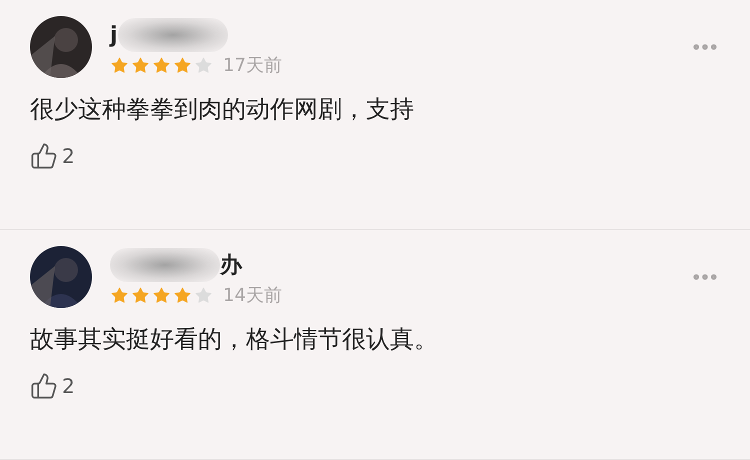  I want to click on user-name: j, so click(114, 36).